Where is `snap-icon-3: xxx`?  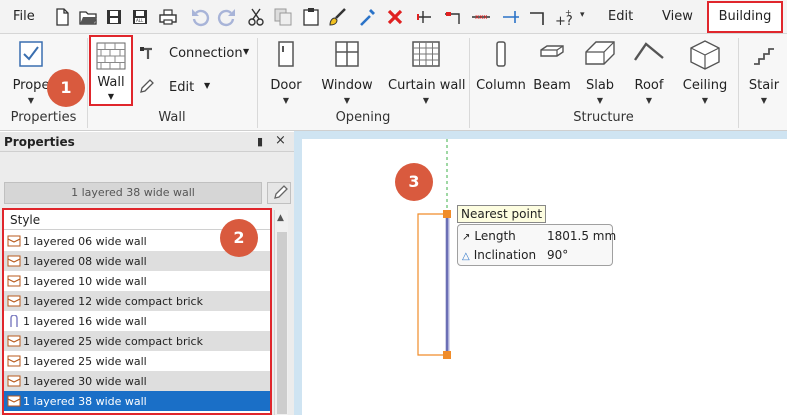 snap-icon-3: xxx is located at coordinates (481, 17).